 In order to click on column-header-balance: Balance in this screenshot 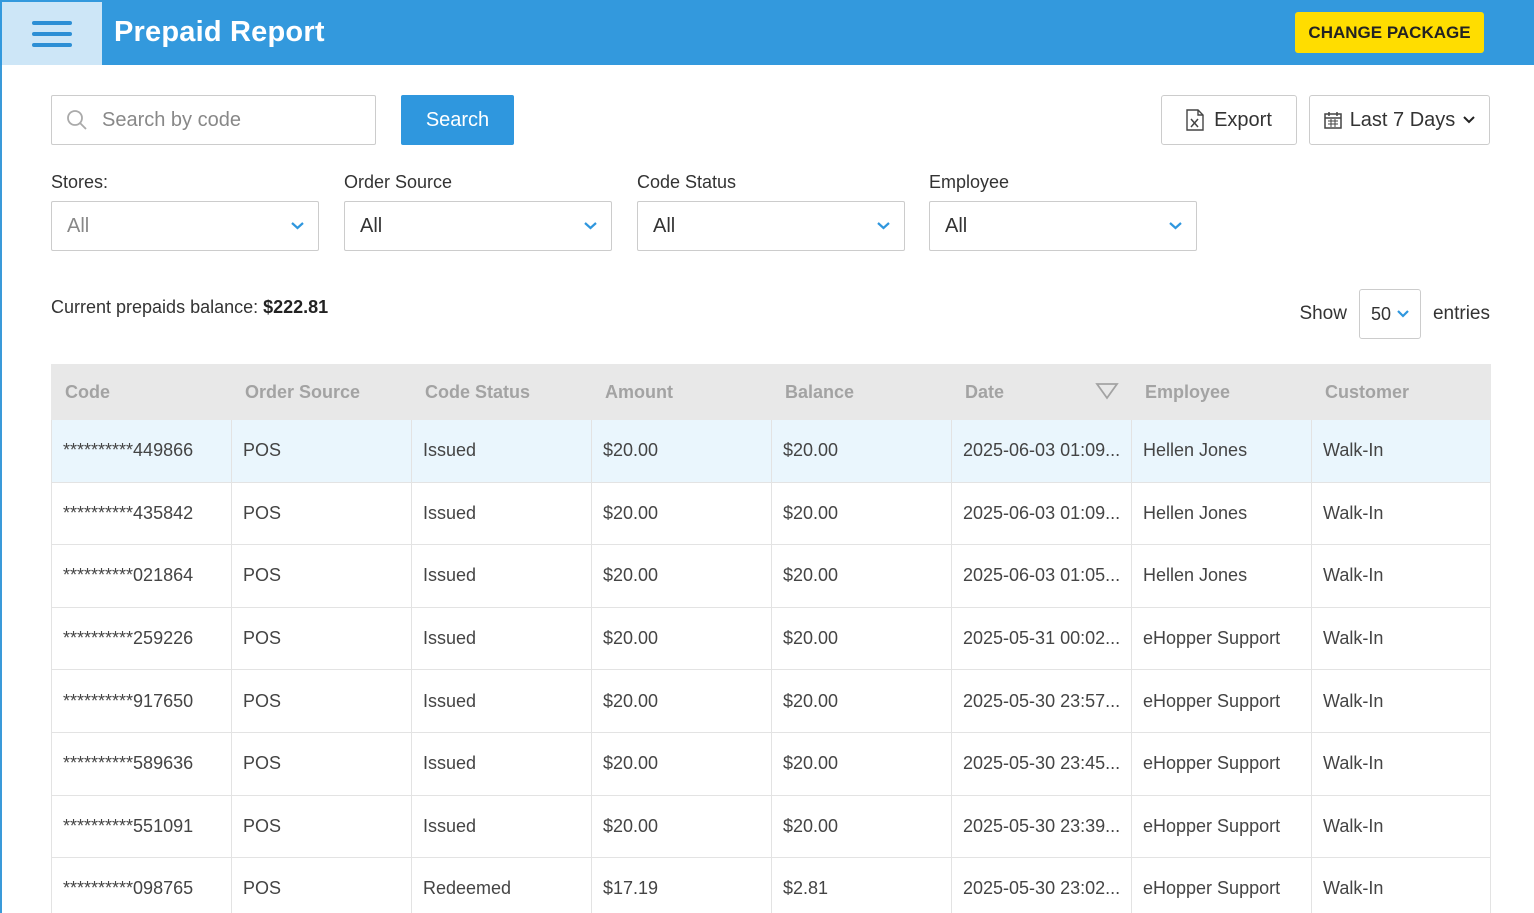, I will do `click(861, 392)`.